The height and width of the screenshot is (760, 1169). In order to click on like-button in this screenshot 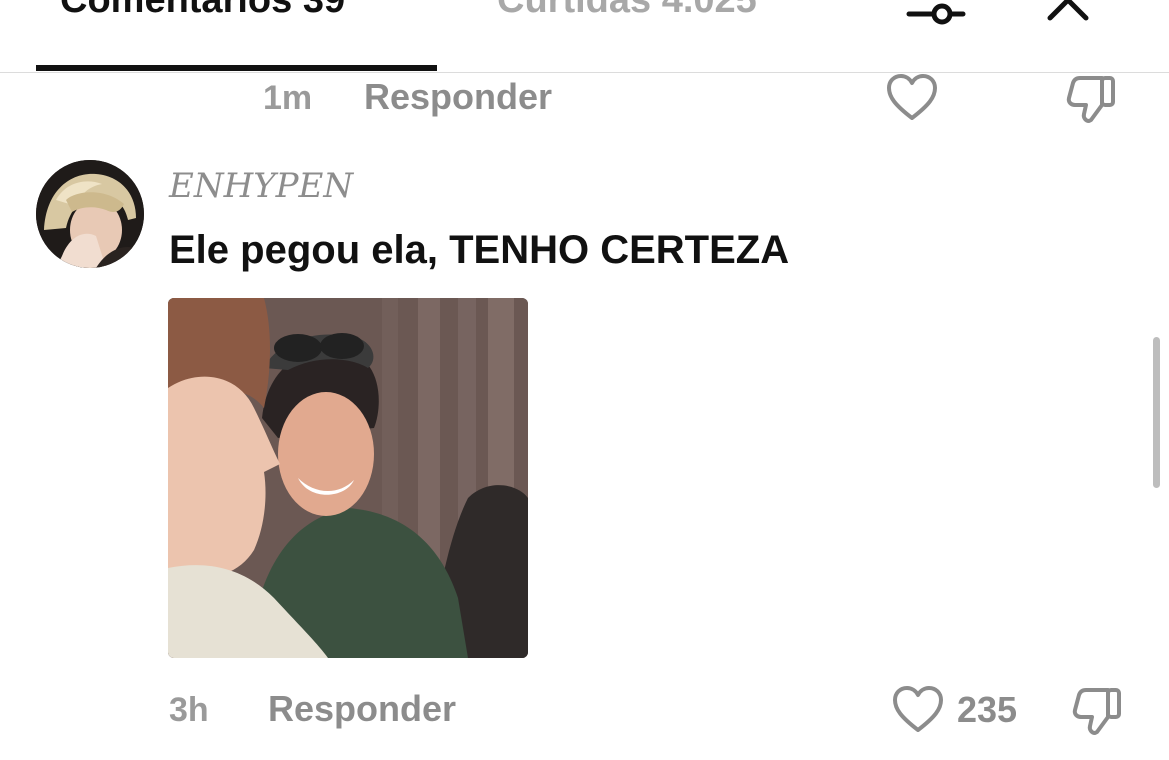, I will do `click(918, 710)`.